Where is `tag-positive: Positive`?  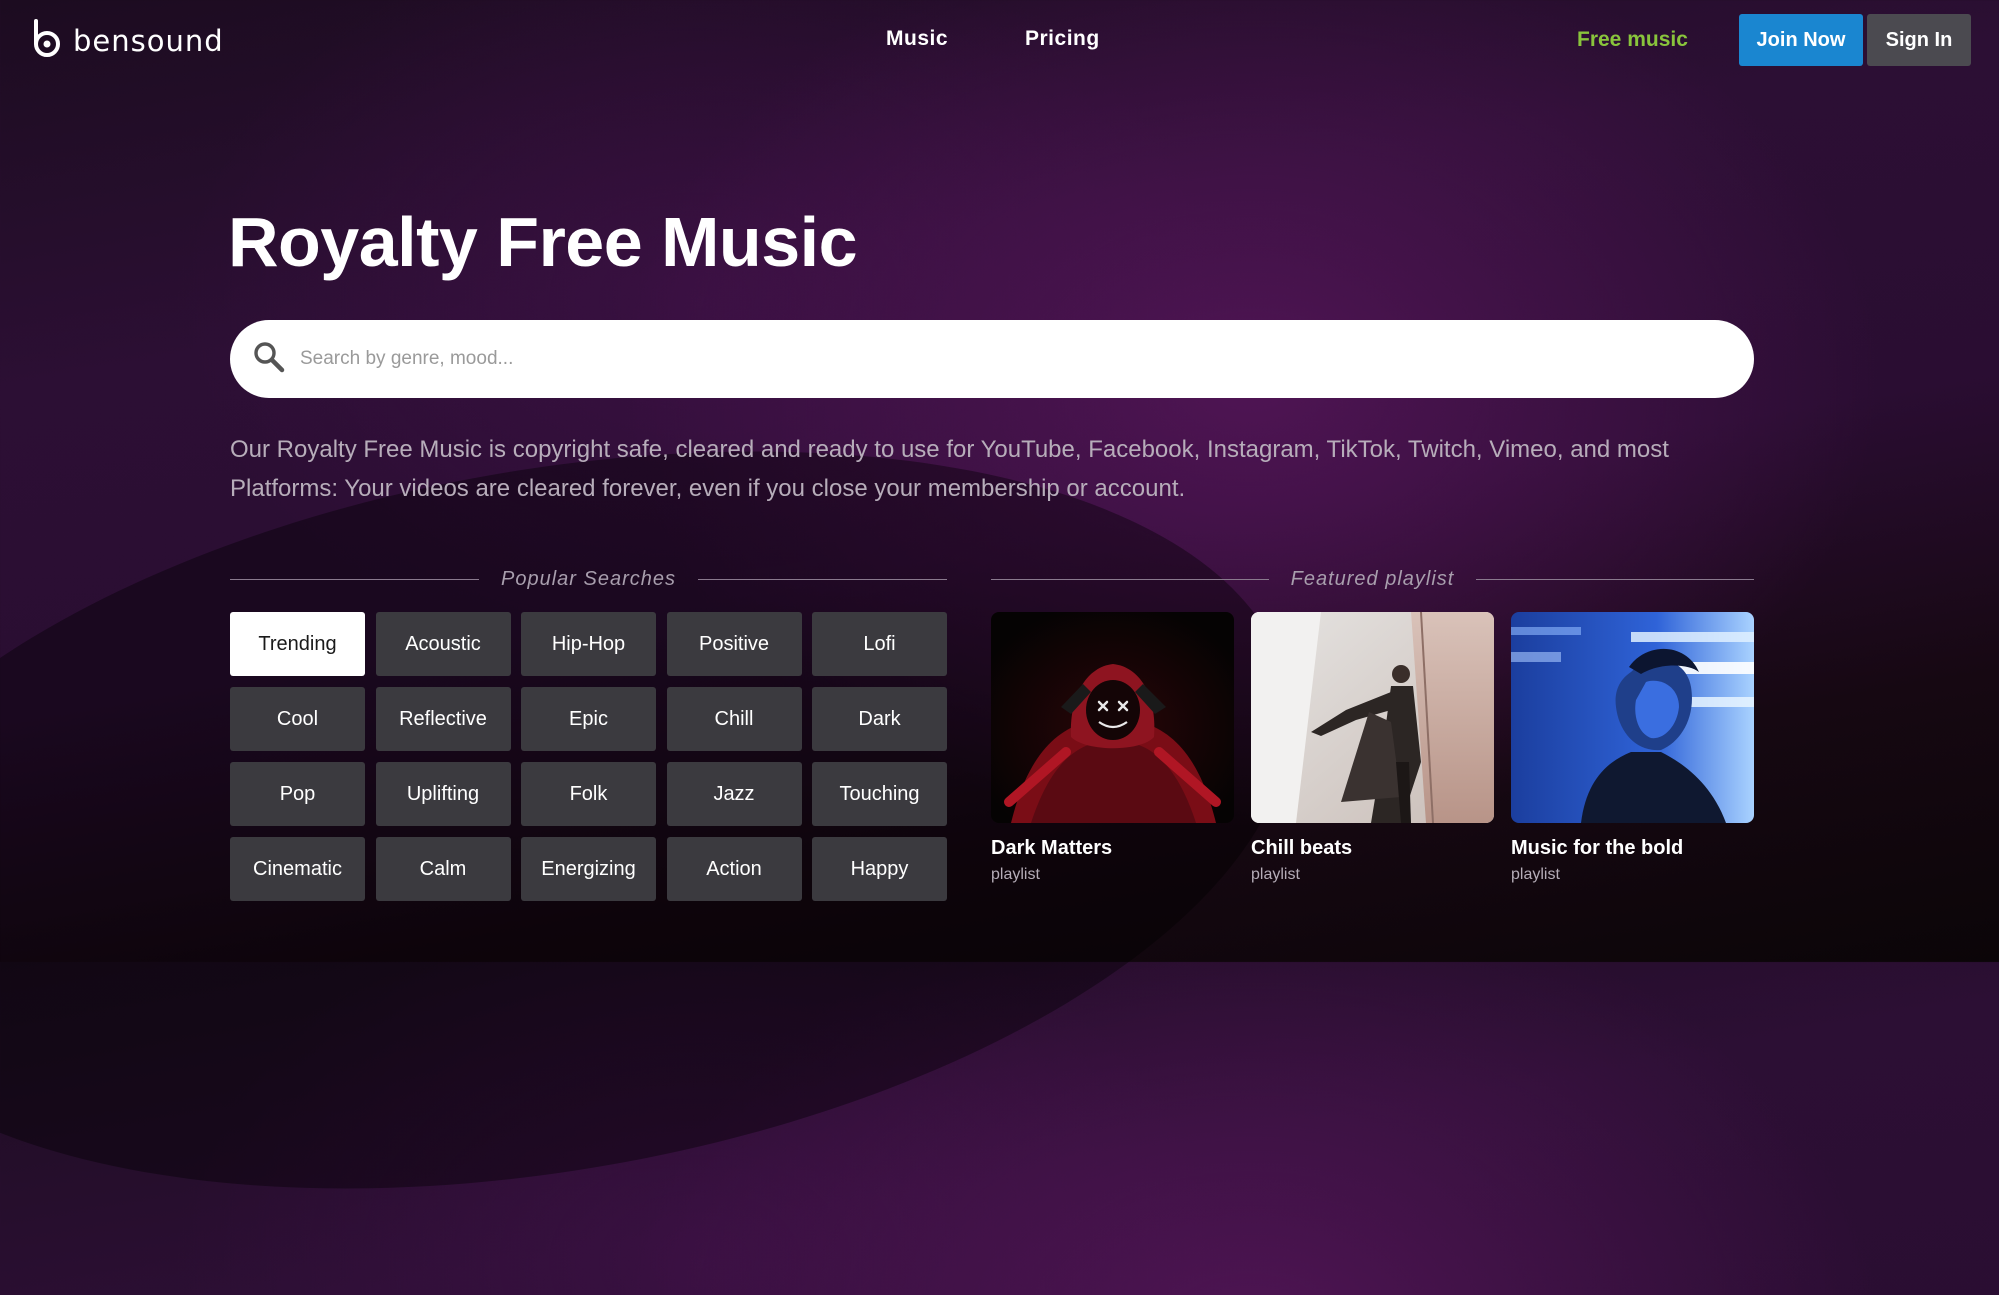 tag-positive: Positive is located at coordinates (734, 644).